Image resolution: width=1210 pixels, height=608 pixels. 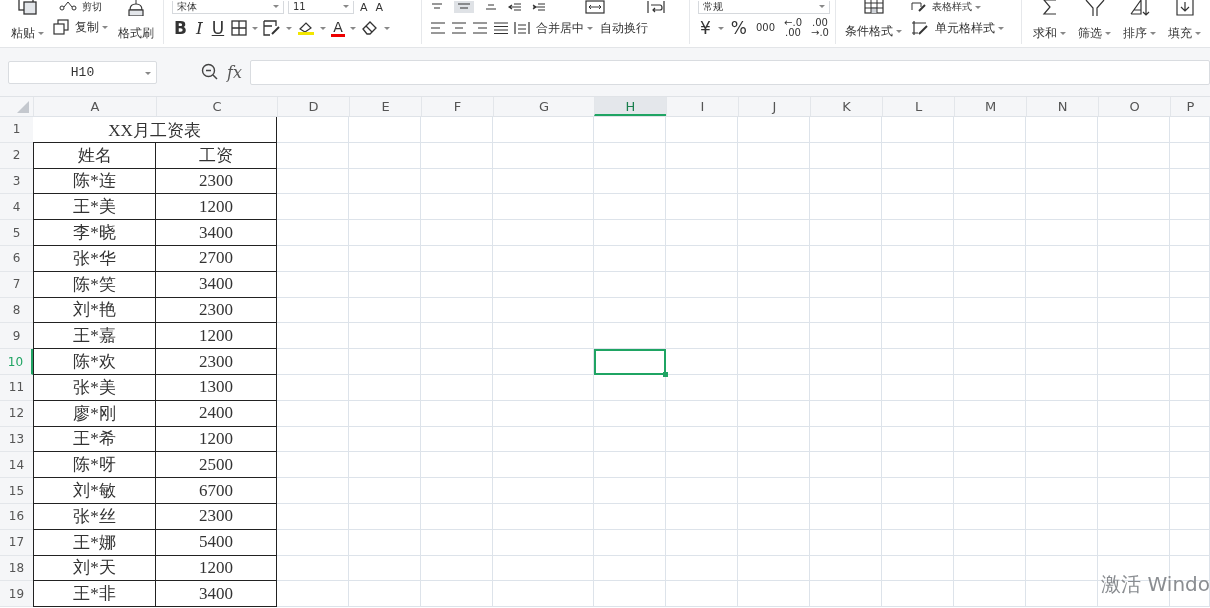 What do you see at coordinates (873, 7) in the screenshot?
I see `grid-icon` at bounding box center [873, 7].